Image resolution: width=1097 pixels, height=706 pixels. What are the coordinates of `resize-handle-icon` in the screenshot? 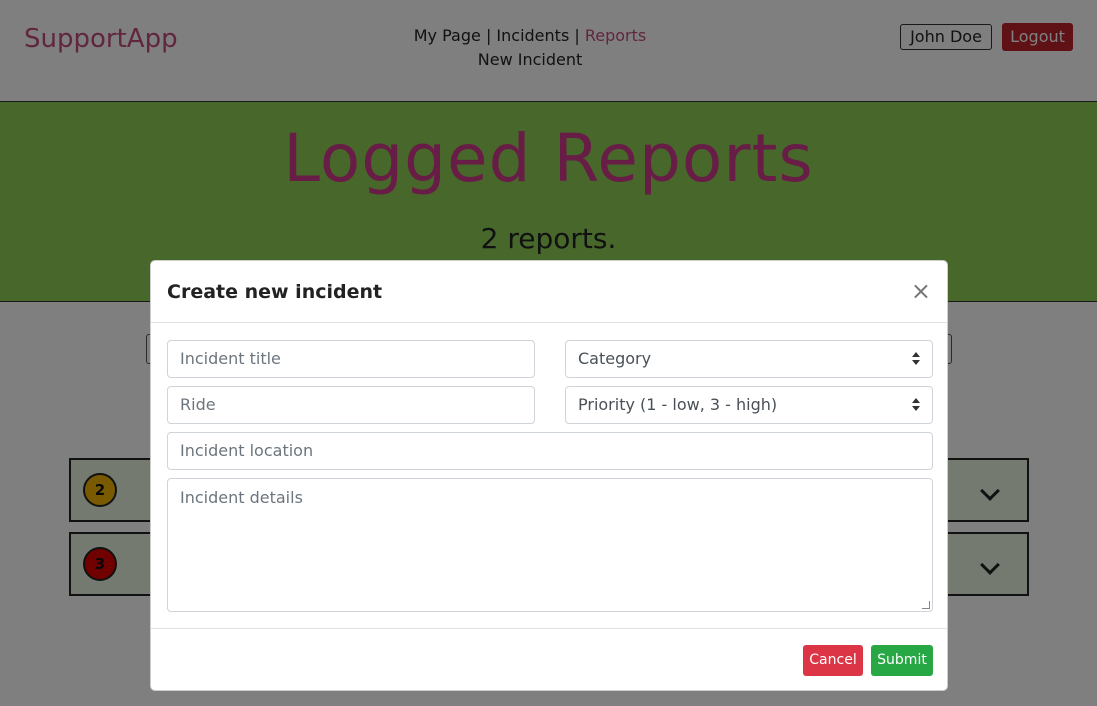 It's located at (926, 605).